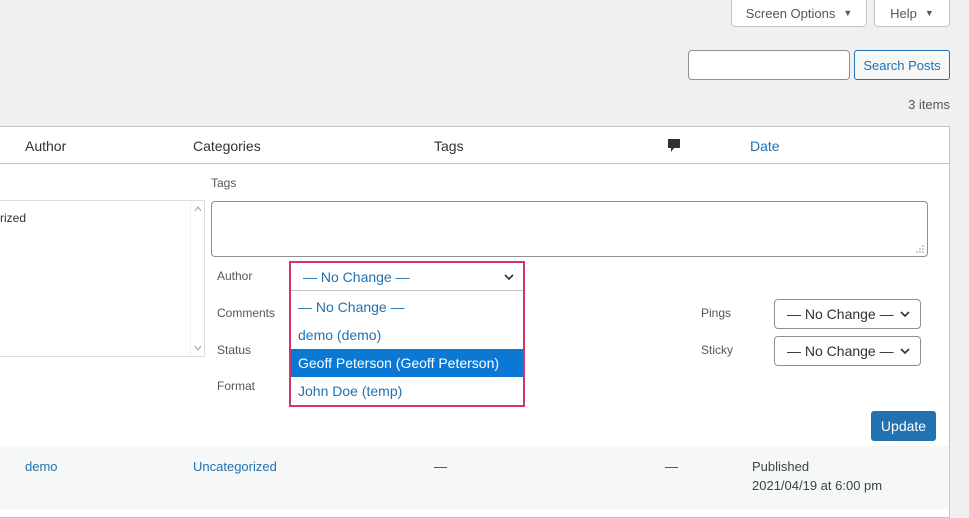 The width and height of the screenshot is (969, 518). I want to click on author-option: — No Change —, so click(407, 307).